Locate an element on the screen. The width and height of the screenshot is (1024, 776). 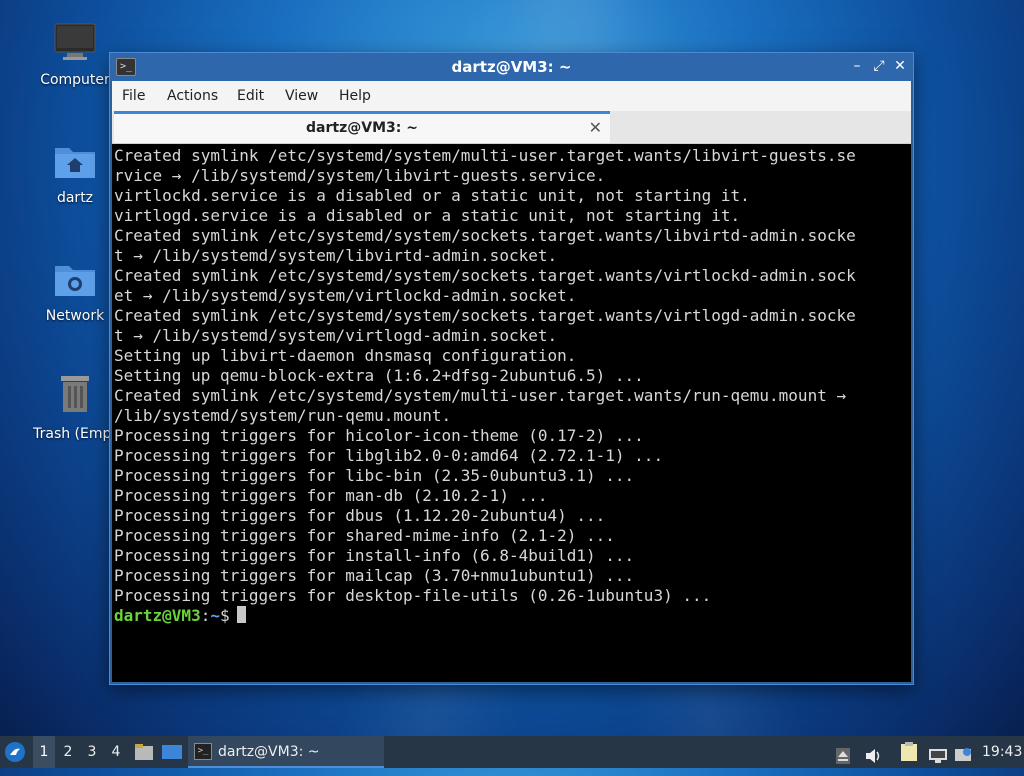
desktop-icon is located at coordinates (172, 752).